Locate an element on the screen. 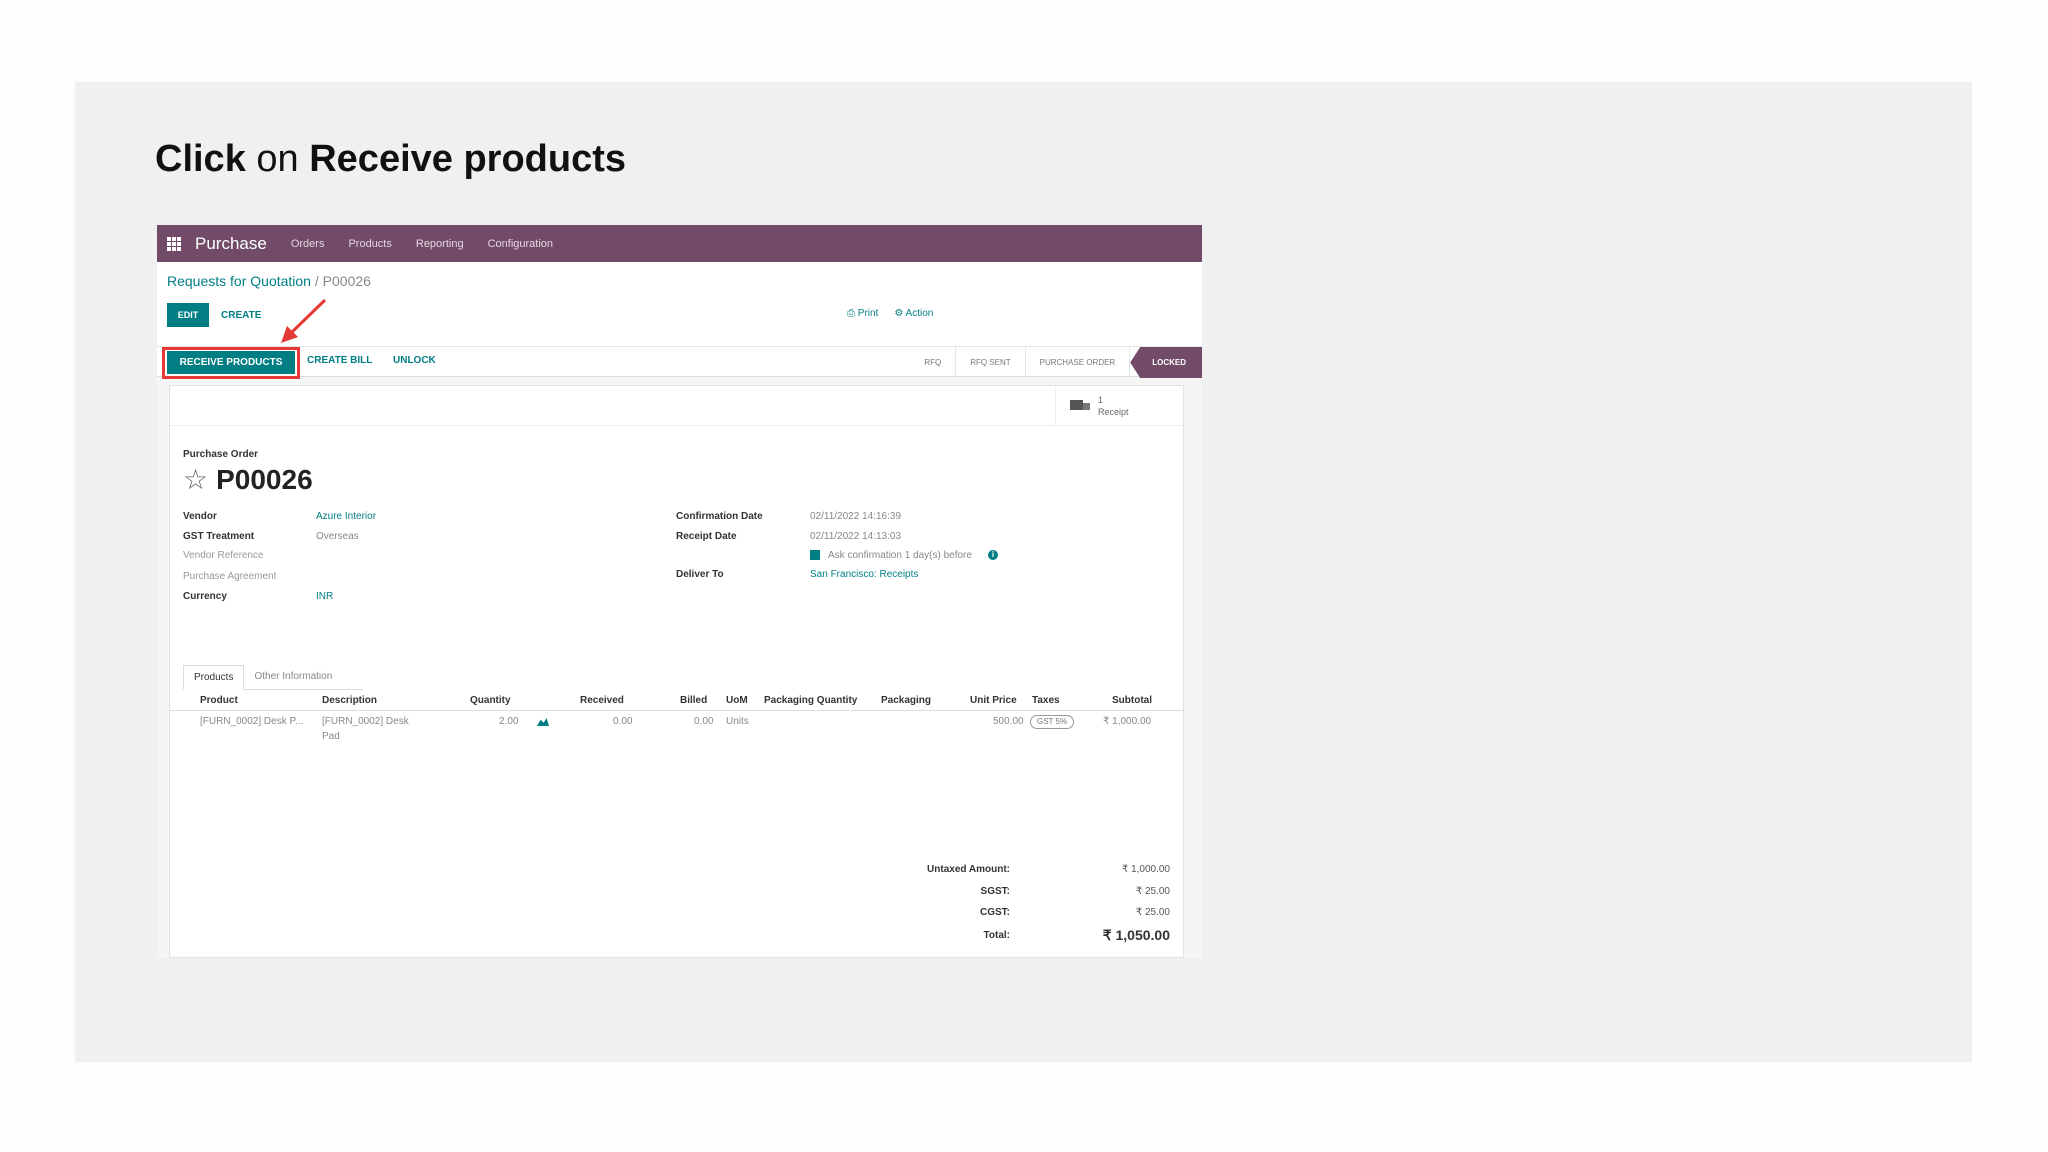  instruction-verb: Click is located at coordinates (200, 159).